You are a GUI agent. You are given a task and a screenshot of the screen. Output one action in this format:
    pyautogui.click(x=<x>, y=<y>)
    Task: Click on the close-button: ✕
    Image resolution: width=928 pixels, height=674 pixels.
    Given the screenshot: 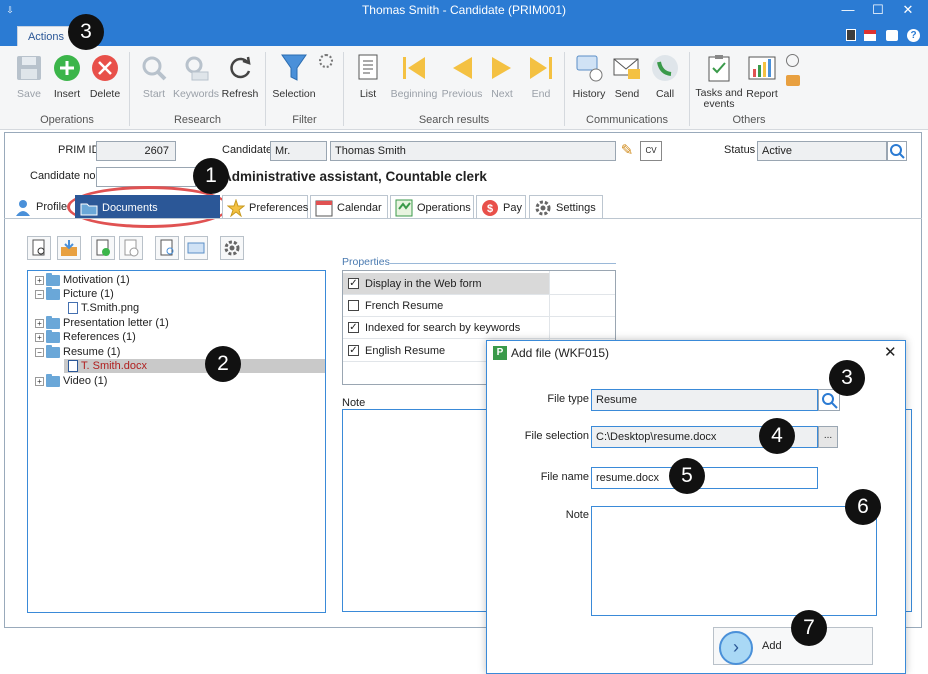 What is the action you would take?
    pyautogui.click(x=908, y=10)
    